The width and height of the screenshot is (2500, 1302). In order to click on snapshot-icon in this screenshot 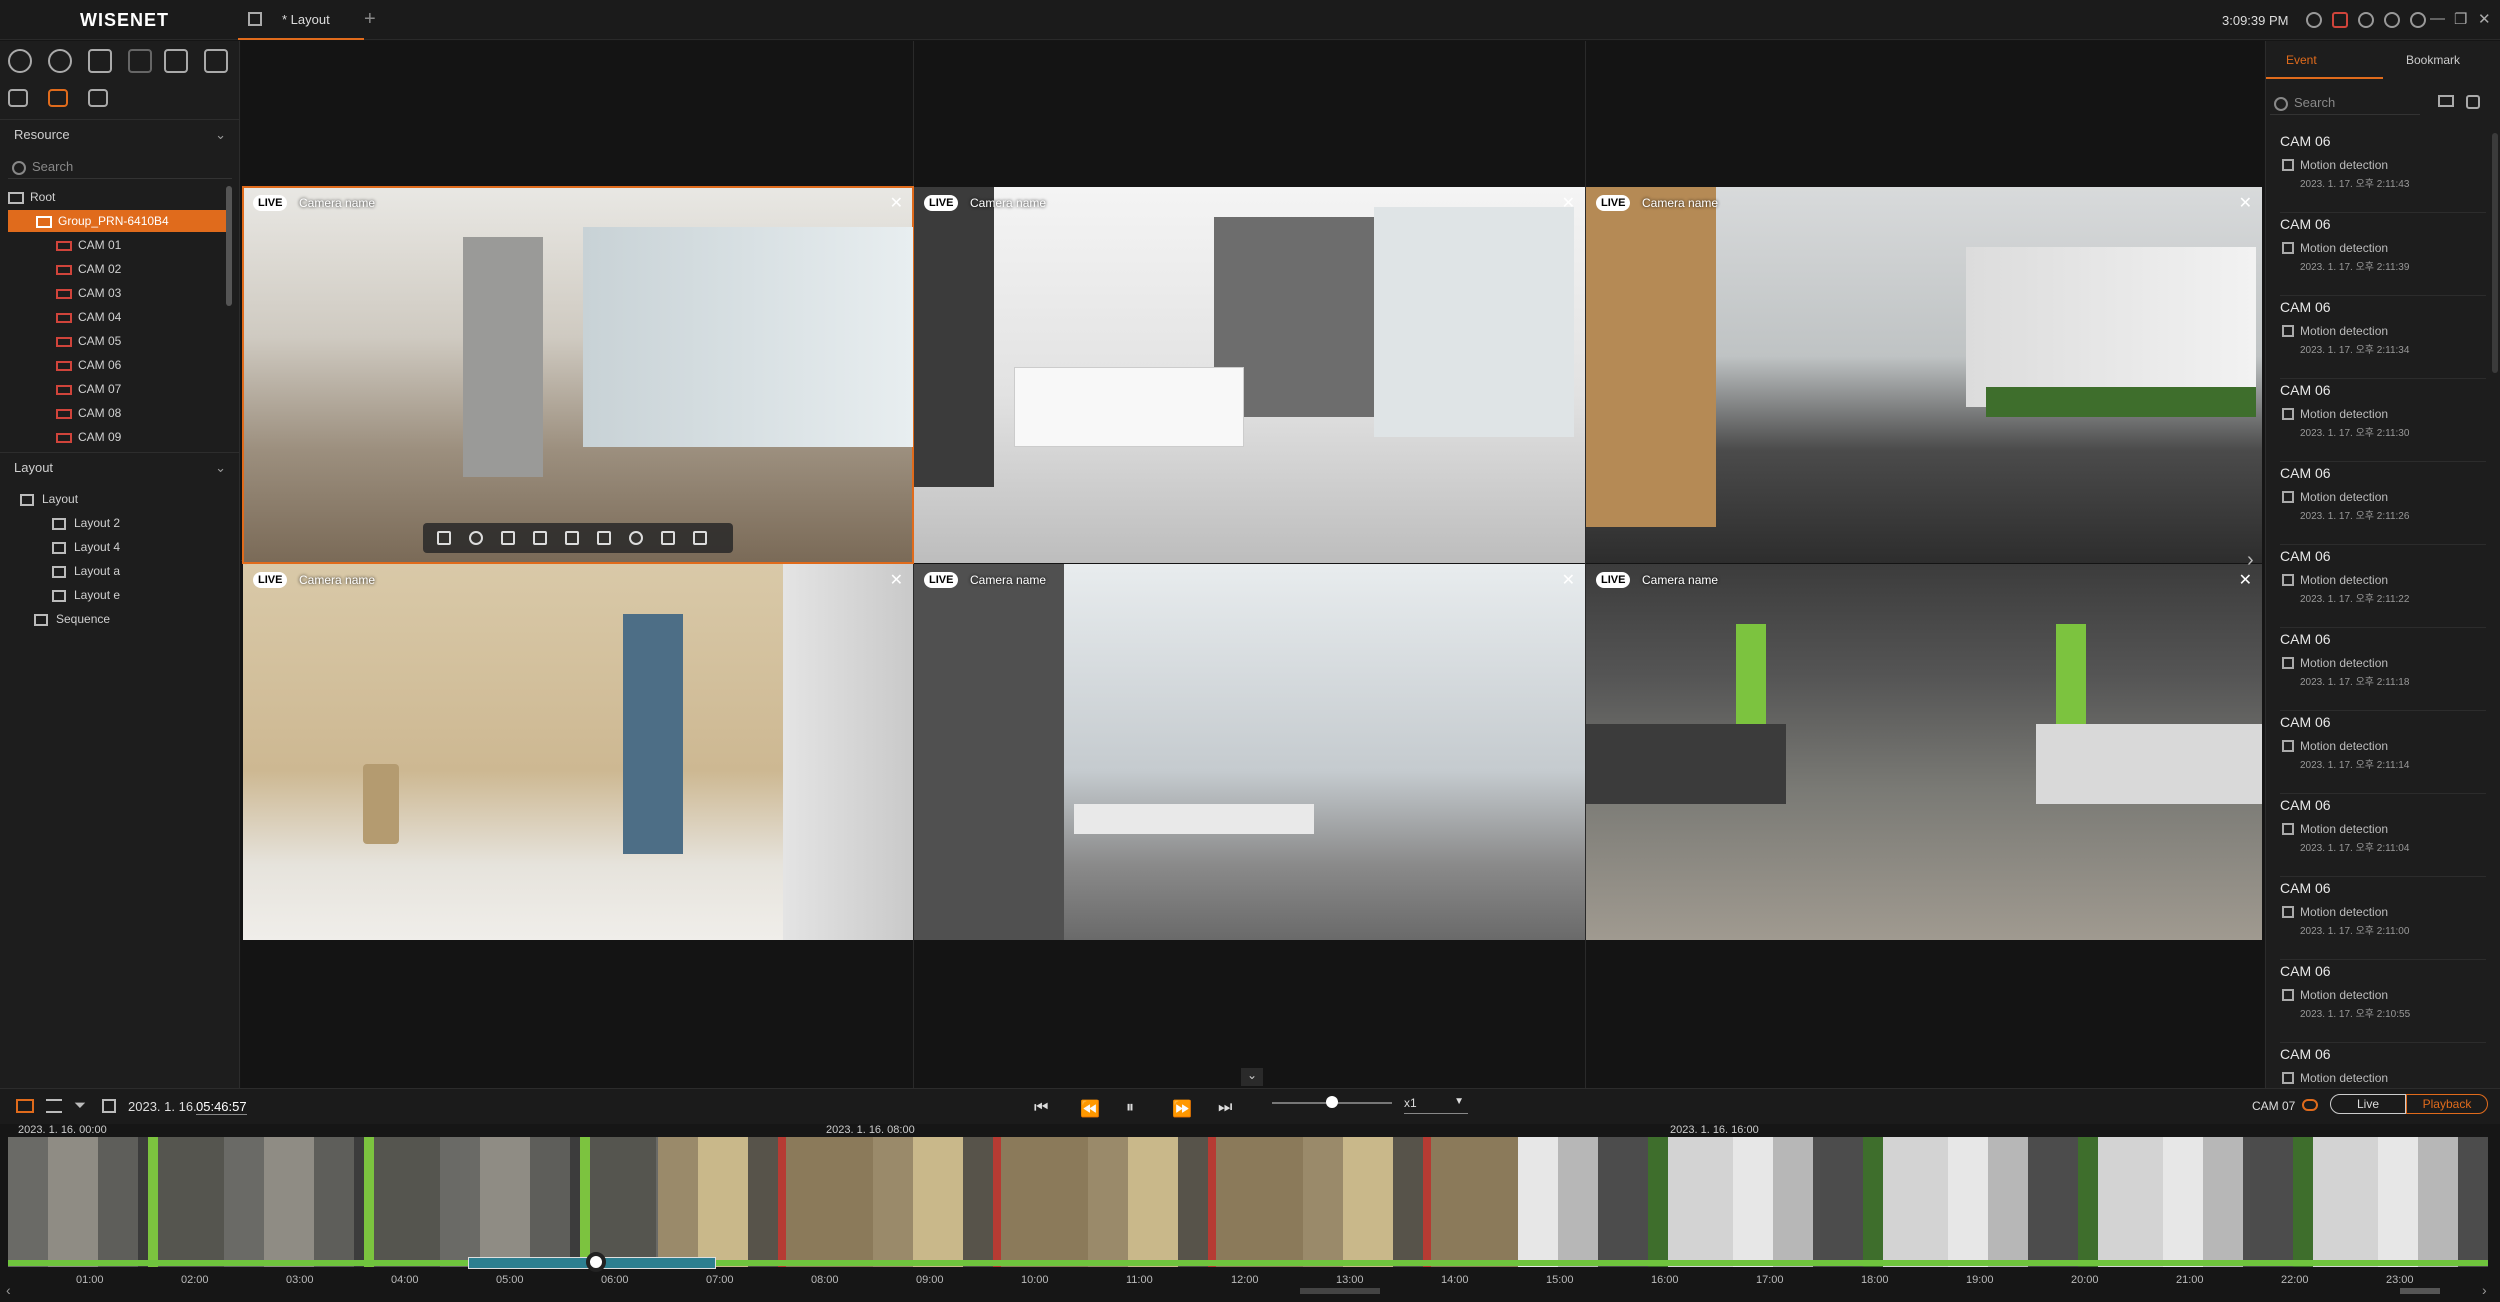, I will do `click(700, 538)`.